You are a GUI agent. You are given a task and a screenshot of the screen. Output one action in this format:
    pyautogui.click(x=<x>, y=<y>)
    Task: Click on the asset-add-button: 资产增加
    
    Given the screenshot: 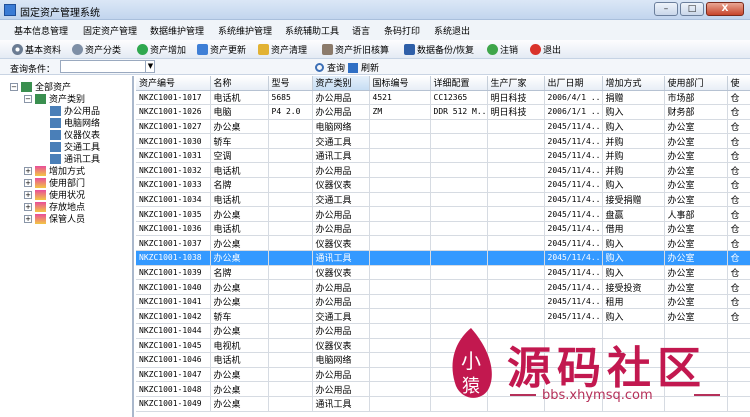 What is the action you would take?
    pyautogui.click(x=161, y=49)
    